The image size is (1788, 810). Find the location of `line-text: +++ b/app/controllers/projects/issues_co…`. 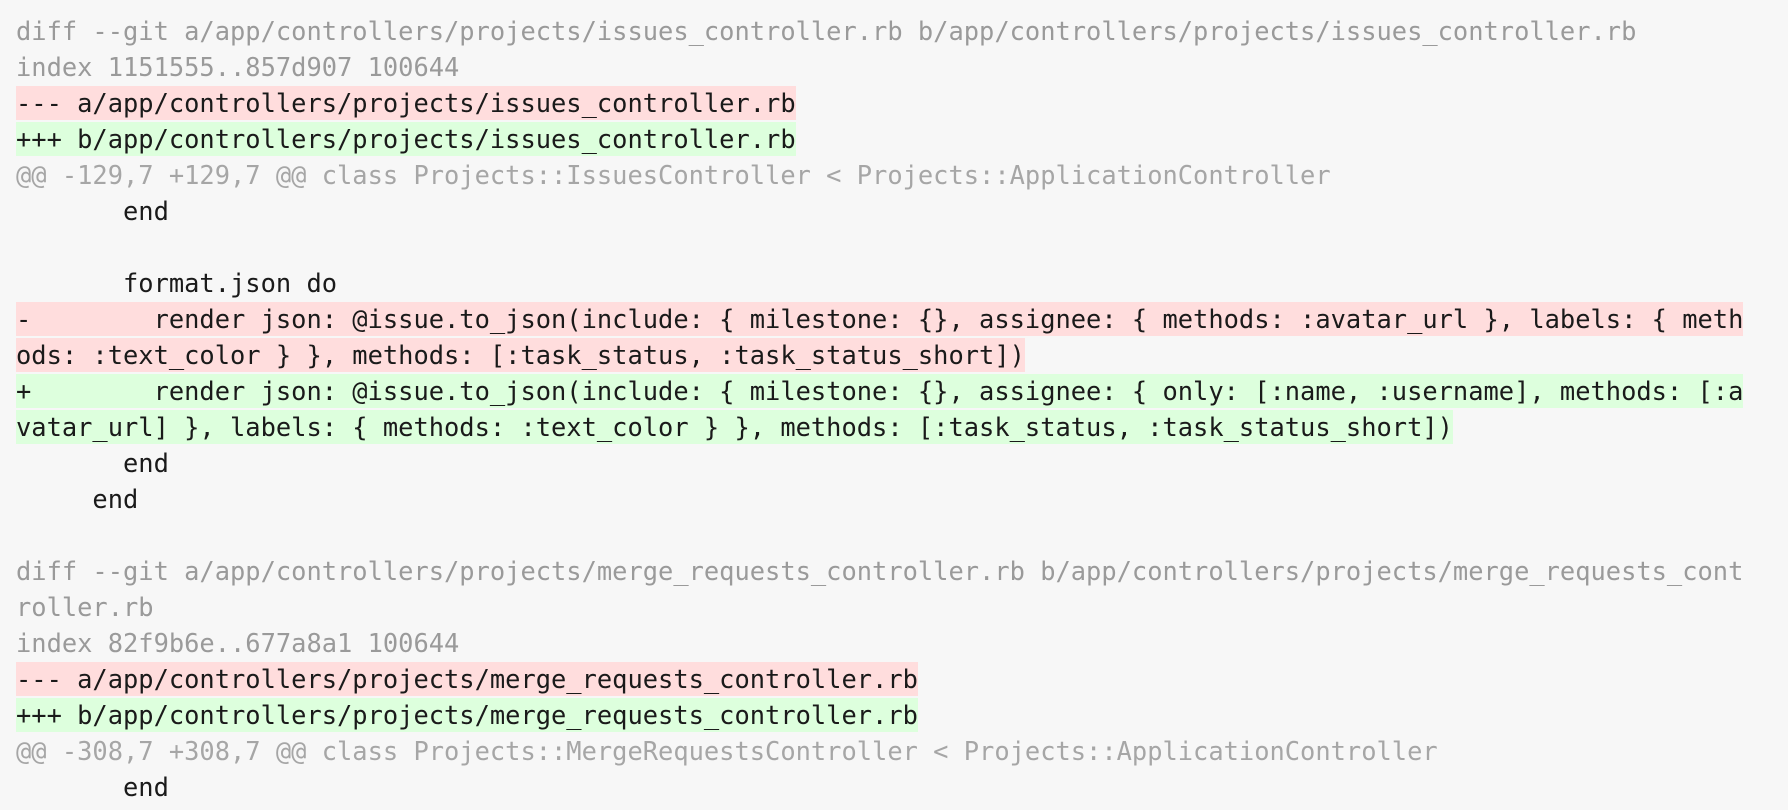

line-text: +++ b/app/controllers/projects/issues_co… is located at coordinates (406, 139).